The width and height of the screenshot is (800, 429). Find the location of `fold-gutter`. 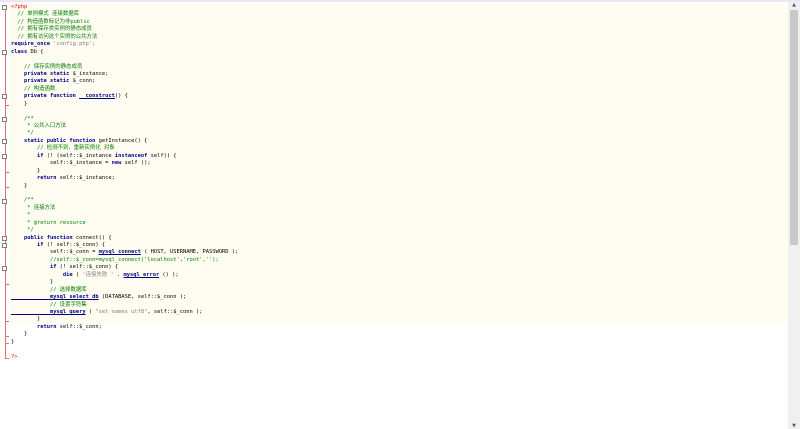

fold-gutter is located at coordinates (5, 215).